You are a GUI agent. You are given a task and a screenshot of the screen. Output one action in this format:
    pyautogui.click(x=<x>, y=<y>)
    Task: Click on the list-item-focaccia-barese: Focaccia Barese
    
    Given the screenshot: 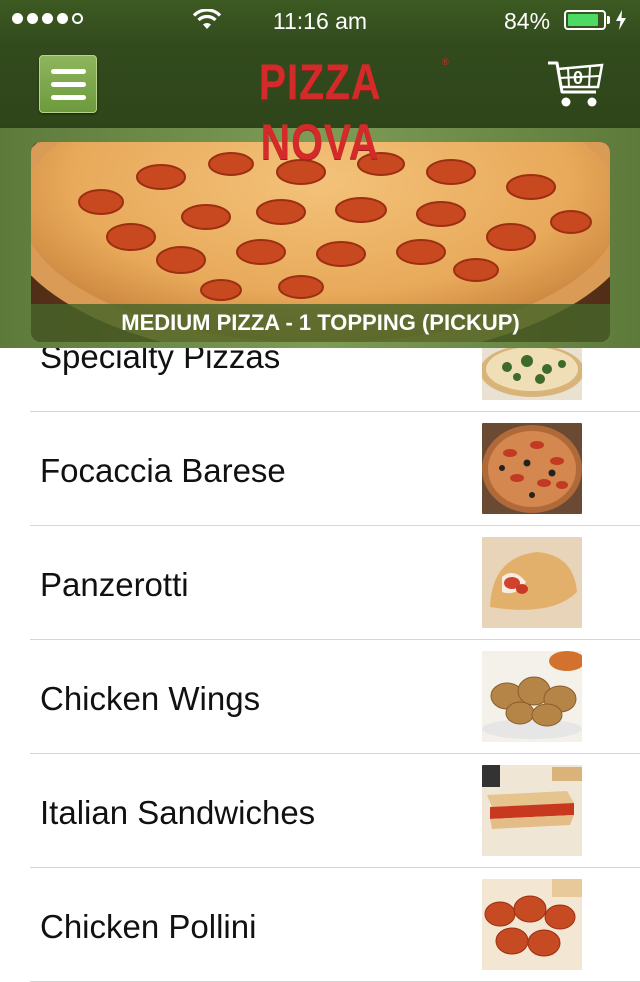 What is the action you would take?
    pyautogui.click(x=320, y=469)
    